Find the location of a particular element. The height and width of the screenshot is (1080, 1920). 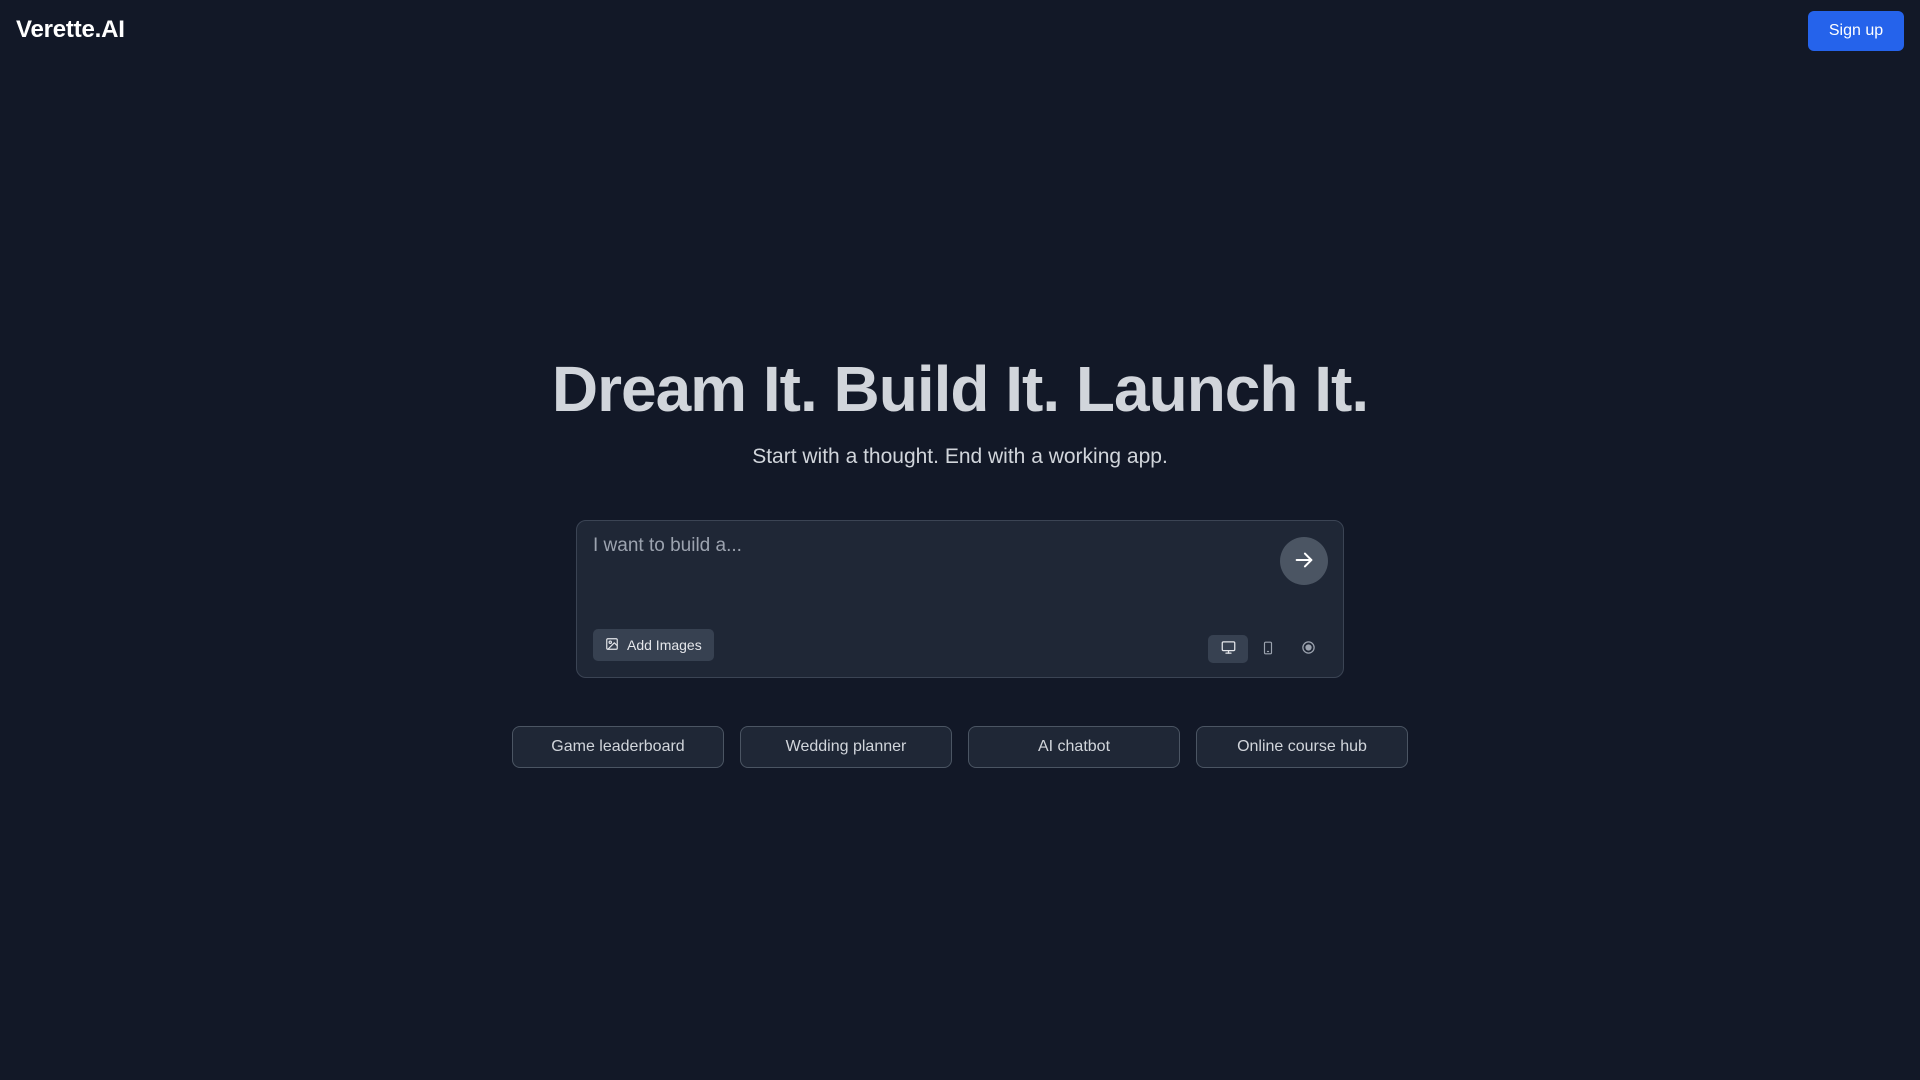

desktop-view-button is located at coordinates (1228, 649).